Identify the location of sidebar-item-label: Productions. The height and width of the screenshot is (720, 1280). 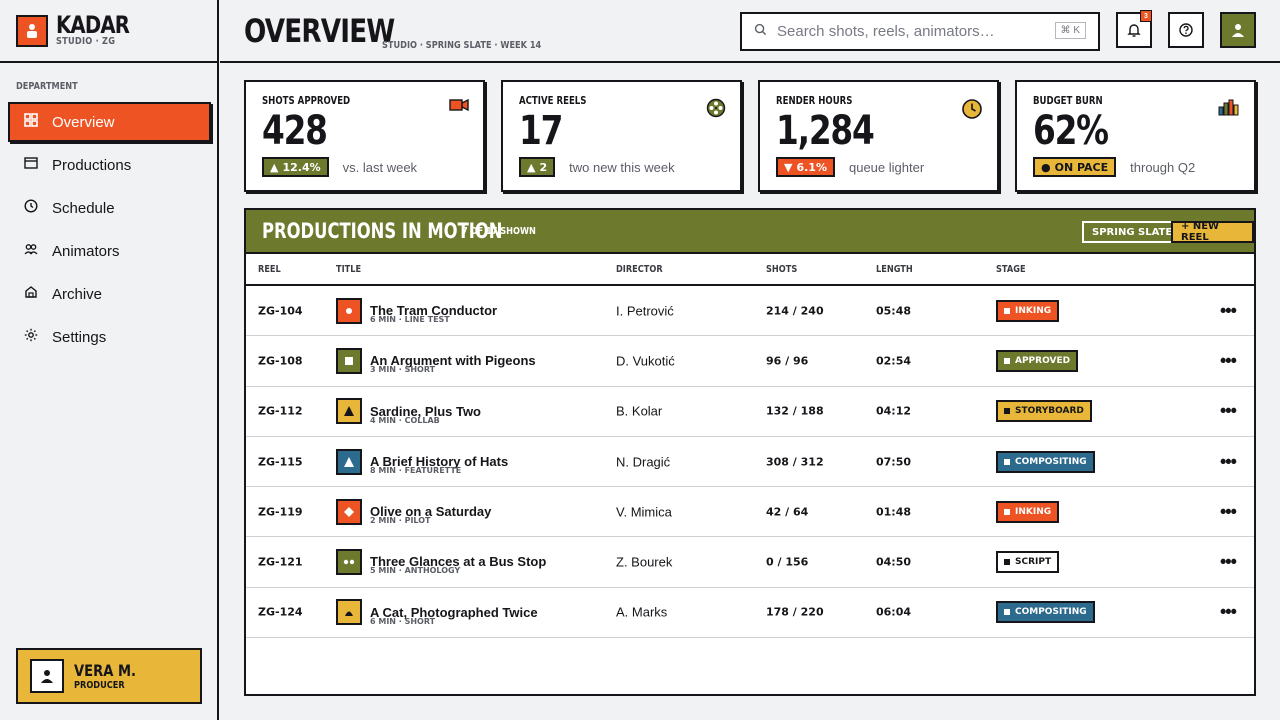
(92, 165).